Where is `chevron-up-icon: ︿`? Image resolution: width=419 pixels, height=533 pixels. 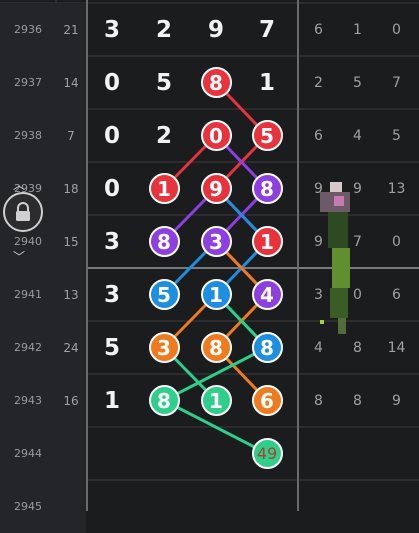
chevron-up-icon: ︿ is located at coordinates (19, 184).